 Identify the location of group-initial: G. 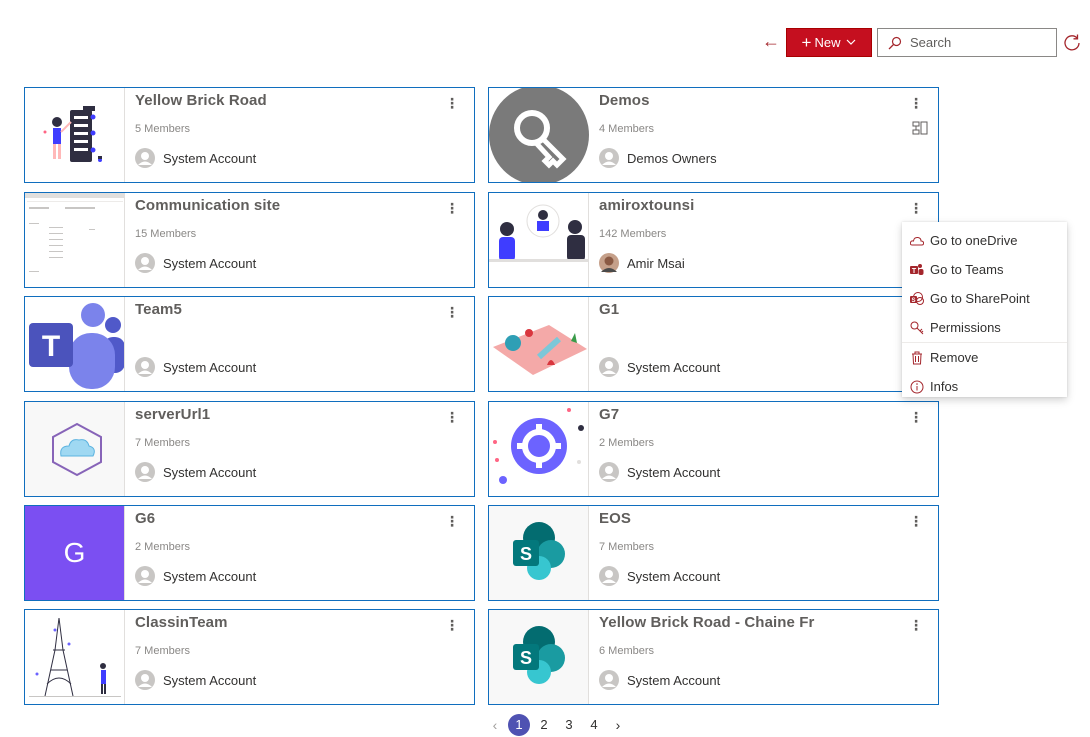
(74, 552).